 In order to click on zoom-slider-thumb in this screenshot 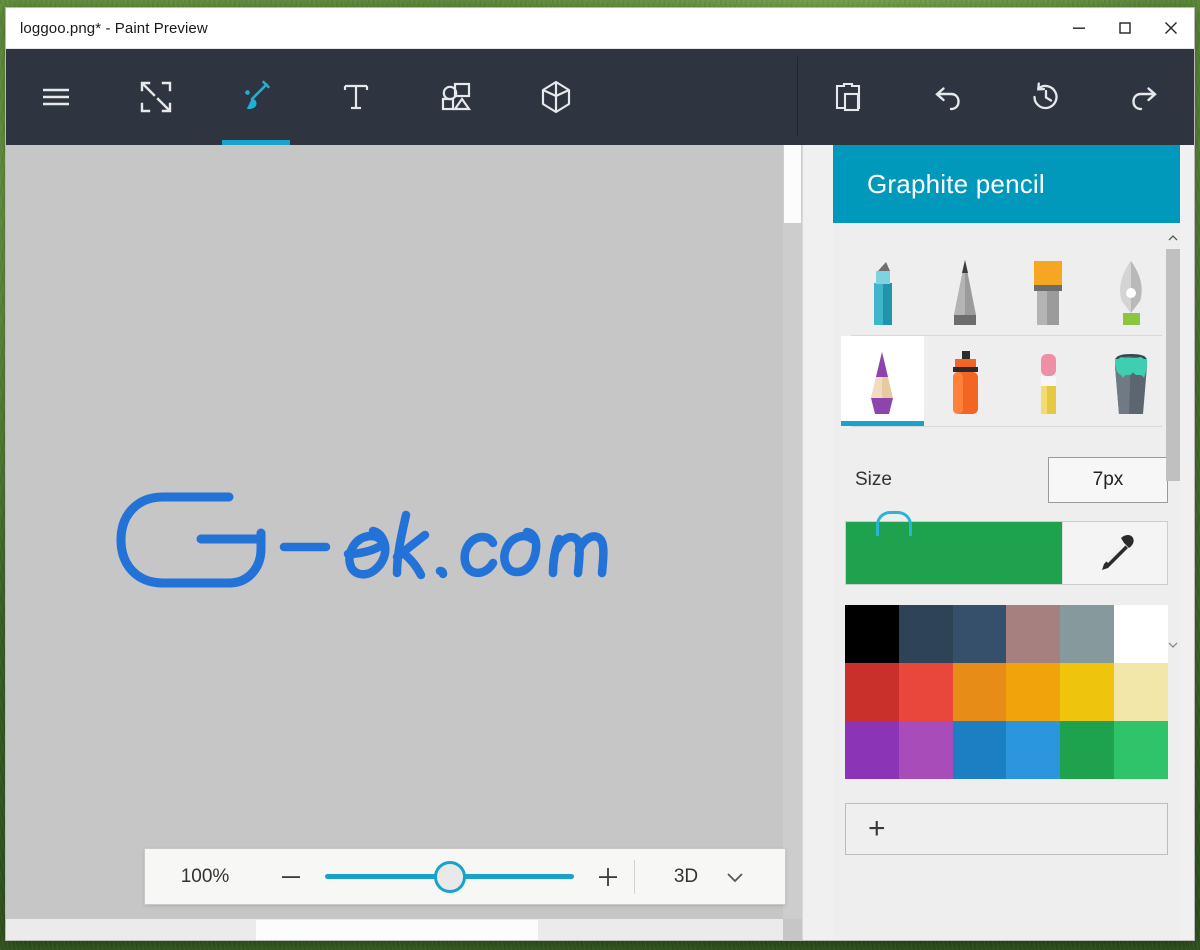, I will do `click(449, 876)`.